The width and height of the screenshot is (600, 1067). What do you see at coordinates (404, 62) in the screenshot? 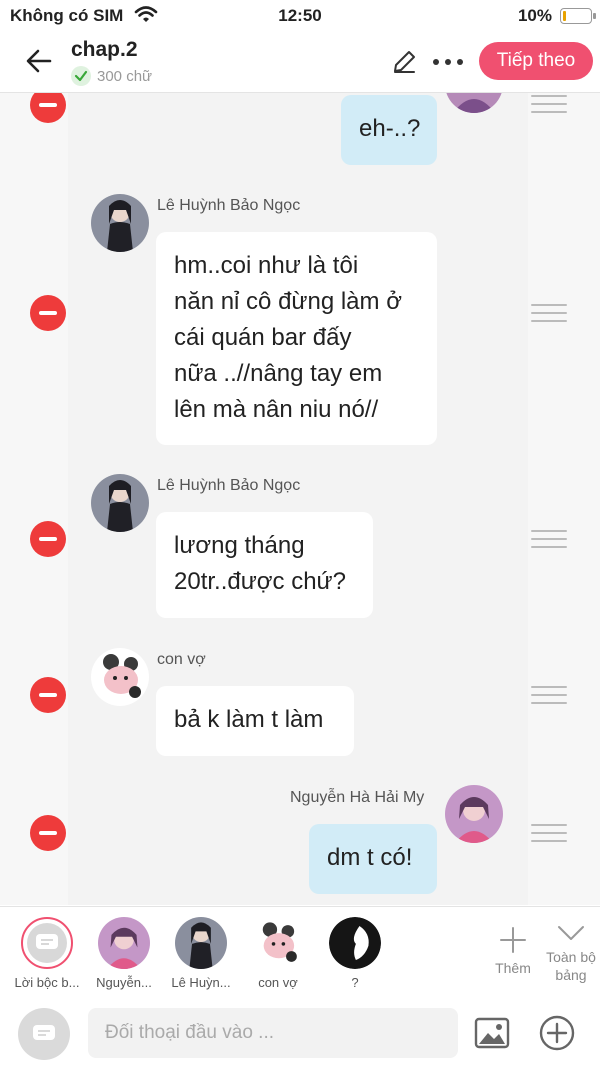
I see `pencil-icon` at bounding box center [404, 62].